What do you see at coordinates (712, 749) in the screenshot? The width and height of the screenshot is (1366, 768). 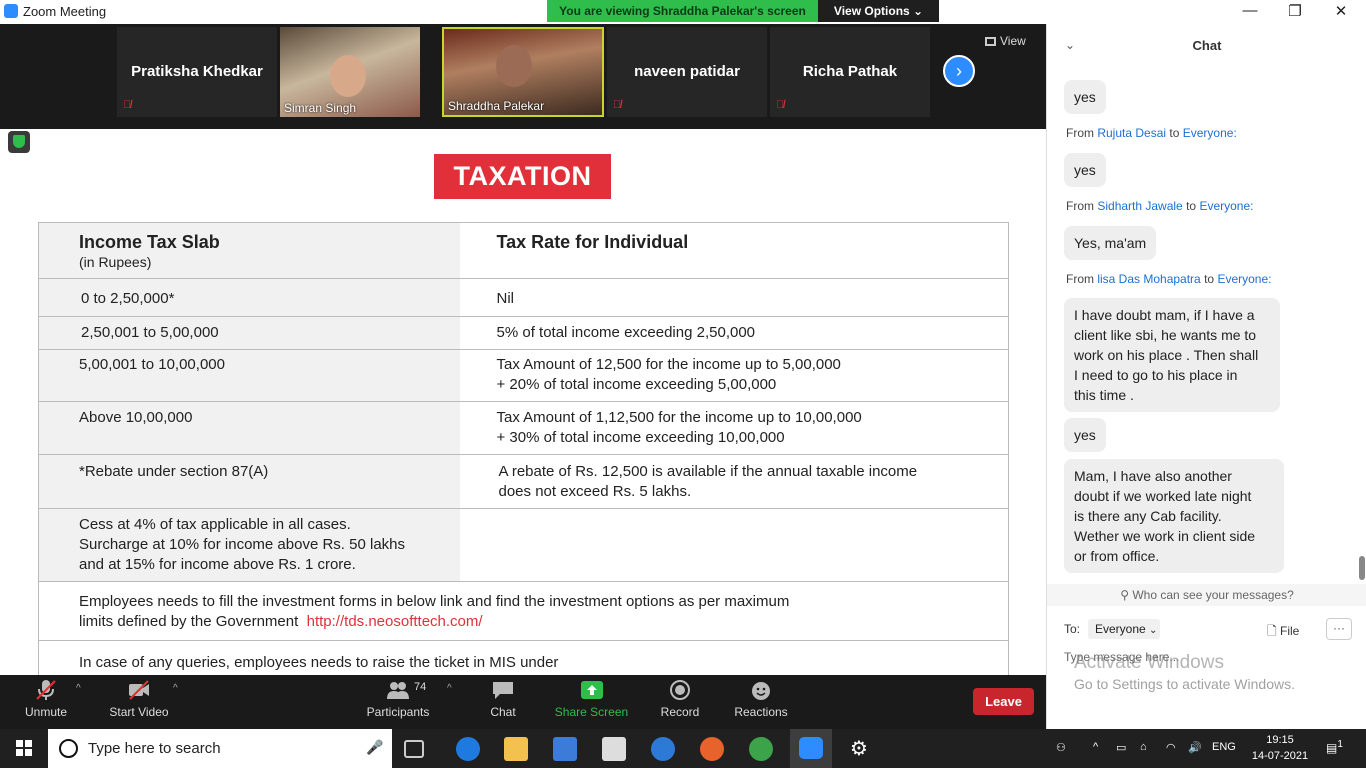 I see `firefox-icon` at bounding box center [712, 749].